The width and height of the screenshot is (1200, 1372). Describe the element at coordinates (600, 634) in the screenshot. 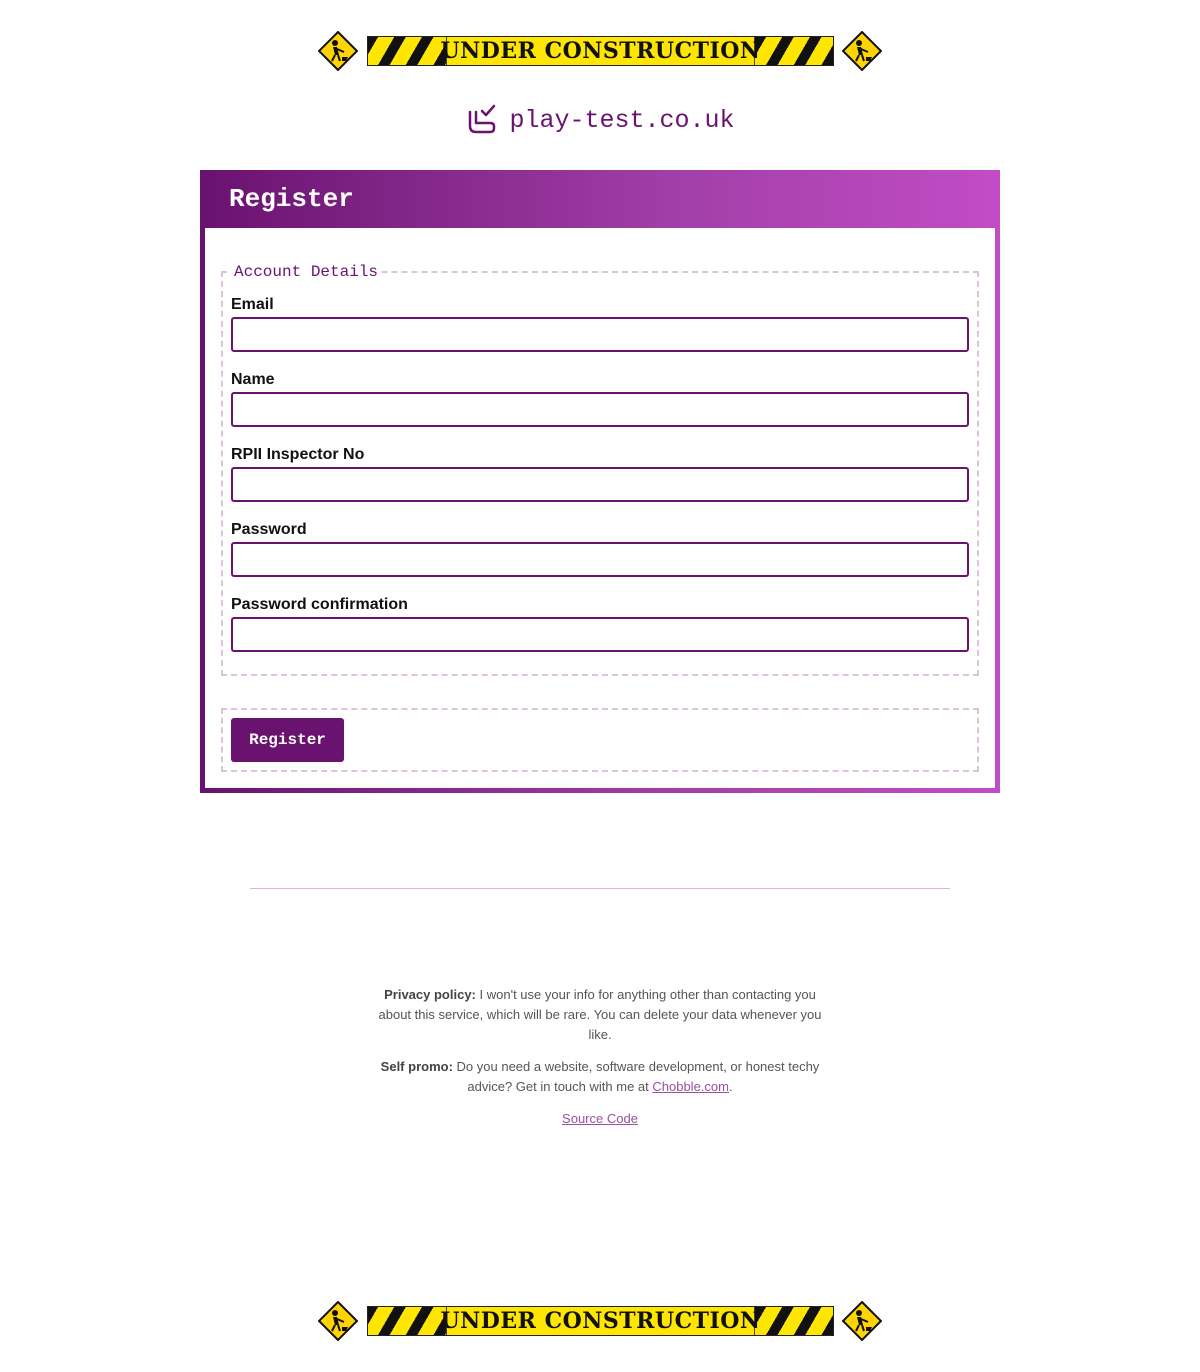

I see `password-confirmation-field` at that location.